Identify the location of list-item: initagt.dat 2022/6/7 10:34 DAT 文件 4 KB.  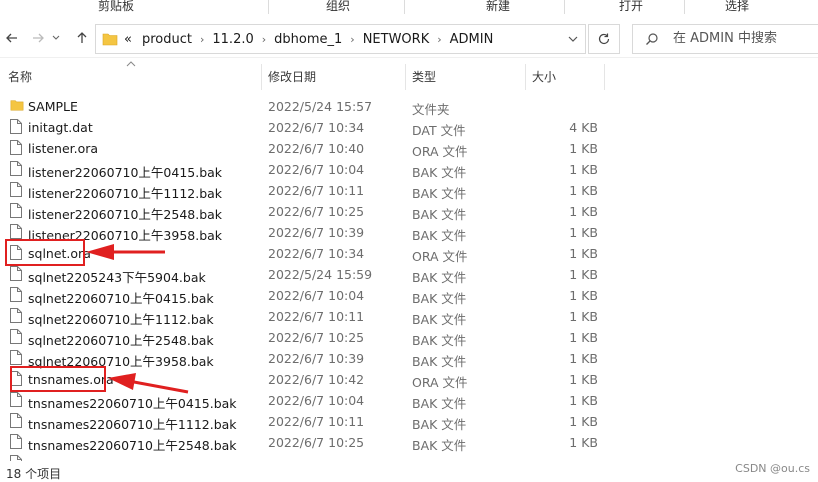
(409, 127).